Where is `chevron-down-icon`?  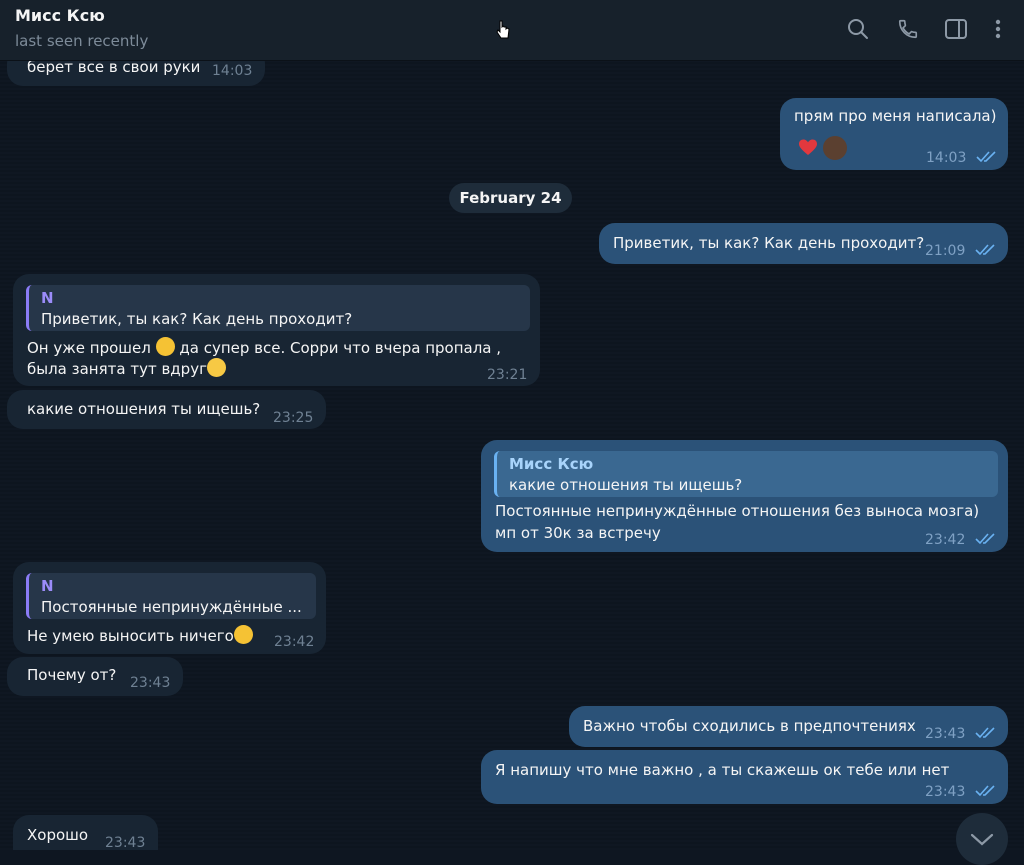
chevron-down-icon is located at coordinates (982, 839).